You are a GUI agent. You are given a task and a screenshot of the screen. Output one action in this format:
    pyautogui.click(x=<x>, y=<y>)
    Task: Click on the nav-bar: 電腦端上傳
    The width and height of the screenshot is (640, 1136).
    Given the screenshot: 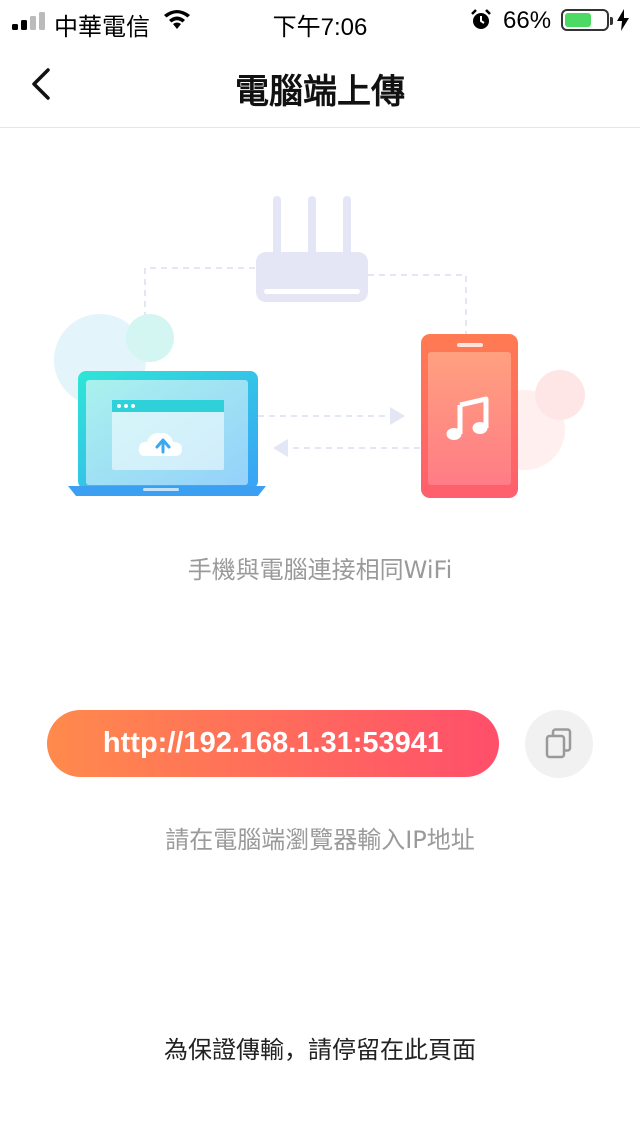 What is the action you would take?
    pyautogui.click(x=320, y=84)
    